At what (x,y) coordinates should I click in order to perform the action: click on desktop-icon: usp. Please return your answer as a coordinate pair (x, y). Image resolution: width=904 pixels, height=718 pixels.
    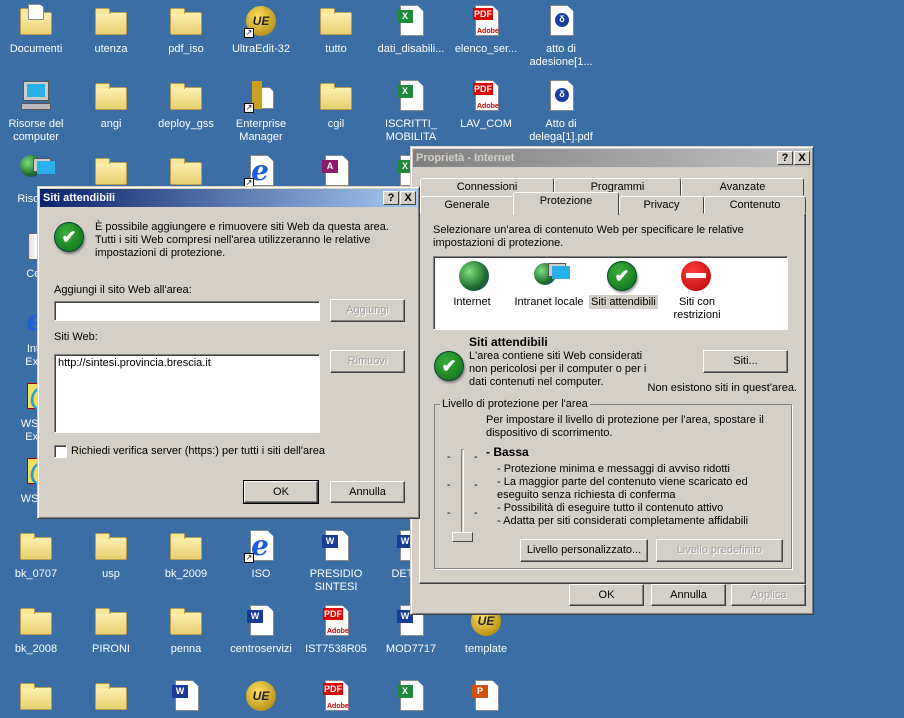
    Looking at the image, I should click on (111, 555).